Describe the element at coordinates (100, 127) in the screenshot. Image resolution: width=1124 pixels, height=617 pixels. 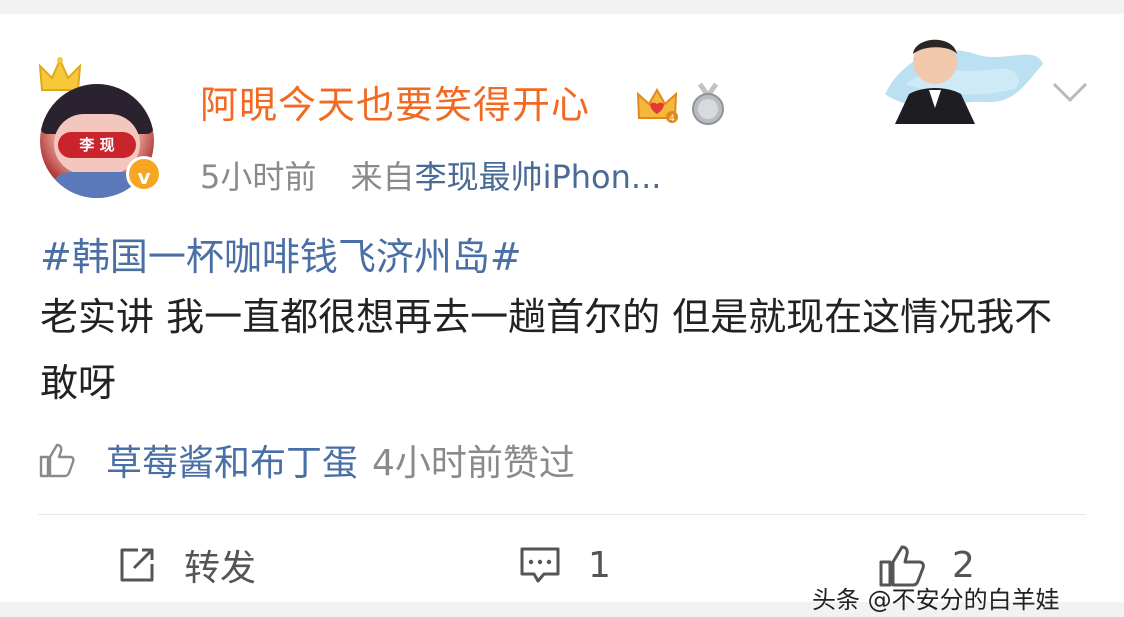
I see `avatar: 李 现 v` at that location.